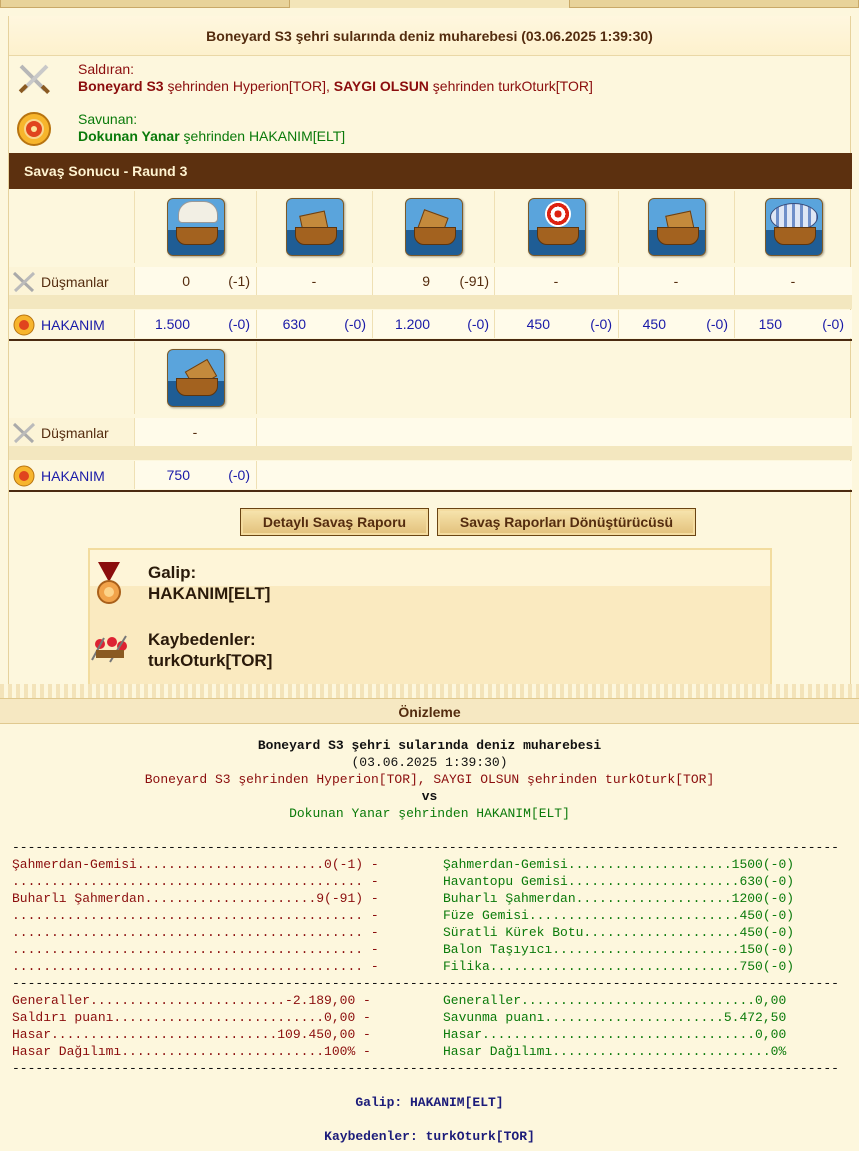 Image resolution: width=859 pixels, height=1151 pixels. I want to click on defender-line: Dokunan Yanar şehrinden HAKANIM[ELT], so click(211, 136).